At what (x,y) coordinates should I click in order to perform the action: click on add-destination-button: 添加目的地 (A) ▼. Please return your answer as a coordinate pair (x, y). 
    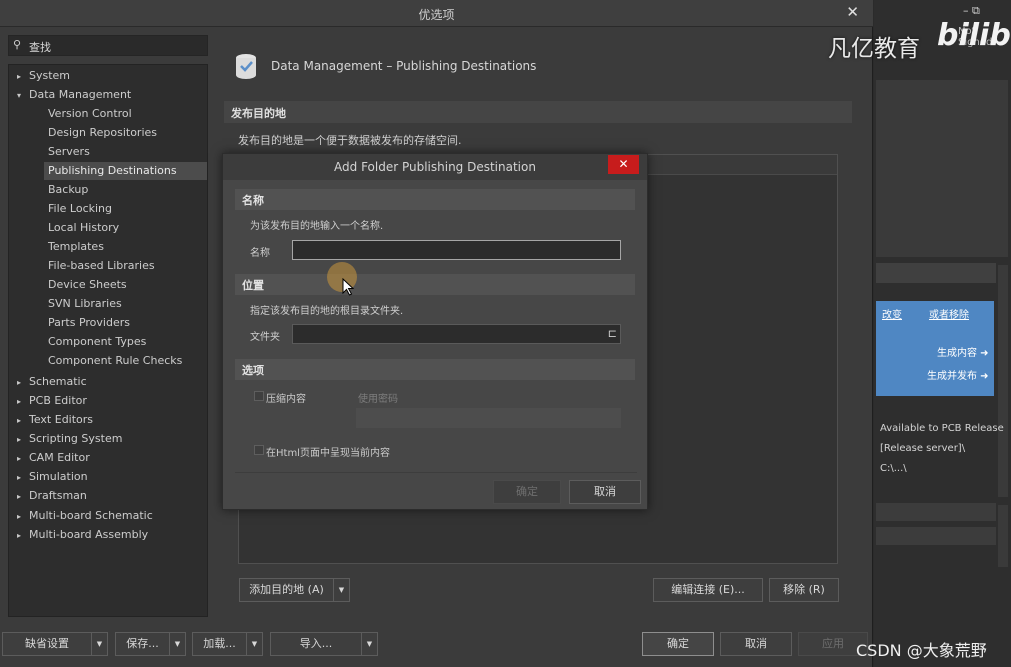
    Looking at the image, I should click on (294, 590).